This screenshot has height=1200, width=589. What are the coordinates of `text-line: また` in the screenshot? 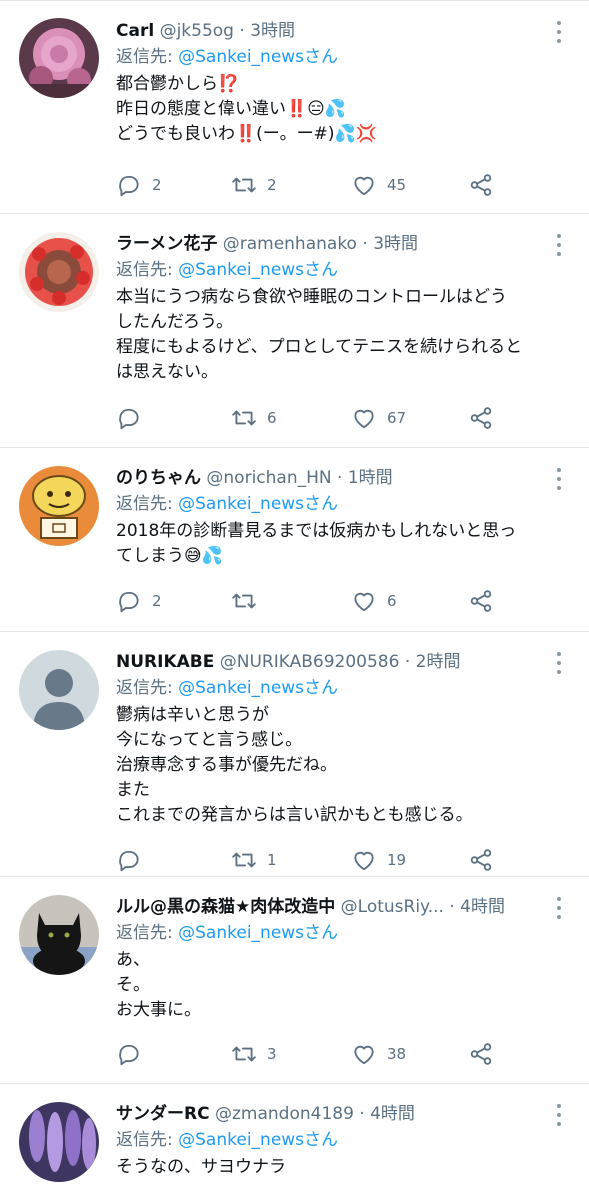 It's located at (133, 790).